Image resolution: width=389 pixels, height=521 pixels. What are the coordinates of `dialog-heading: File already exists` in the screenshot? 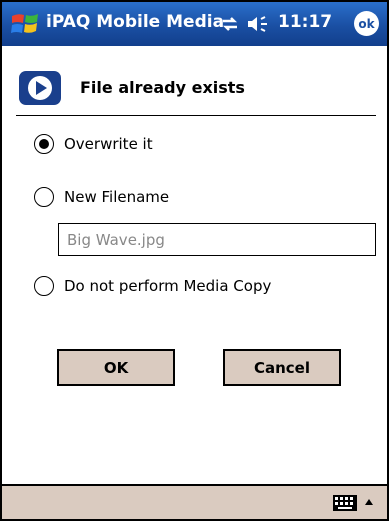 It's located at (162, 87).